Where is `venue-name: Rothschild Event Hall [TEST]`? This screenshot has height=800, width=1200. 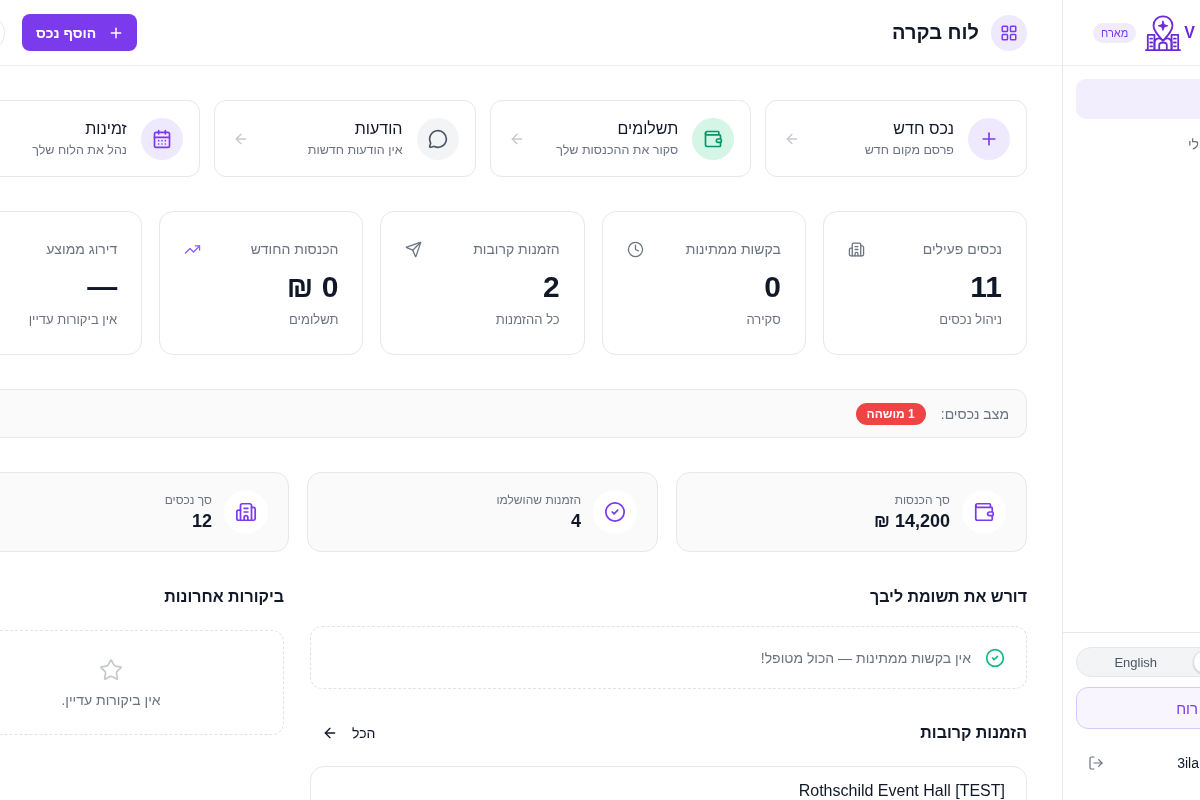
venue-name: Rothschild Event Hall [TEST] is located at coordinates (901, 791).